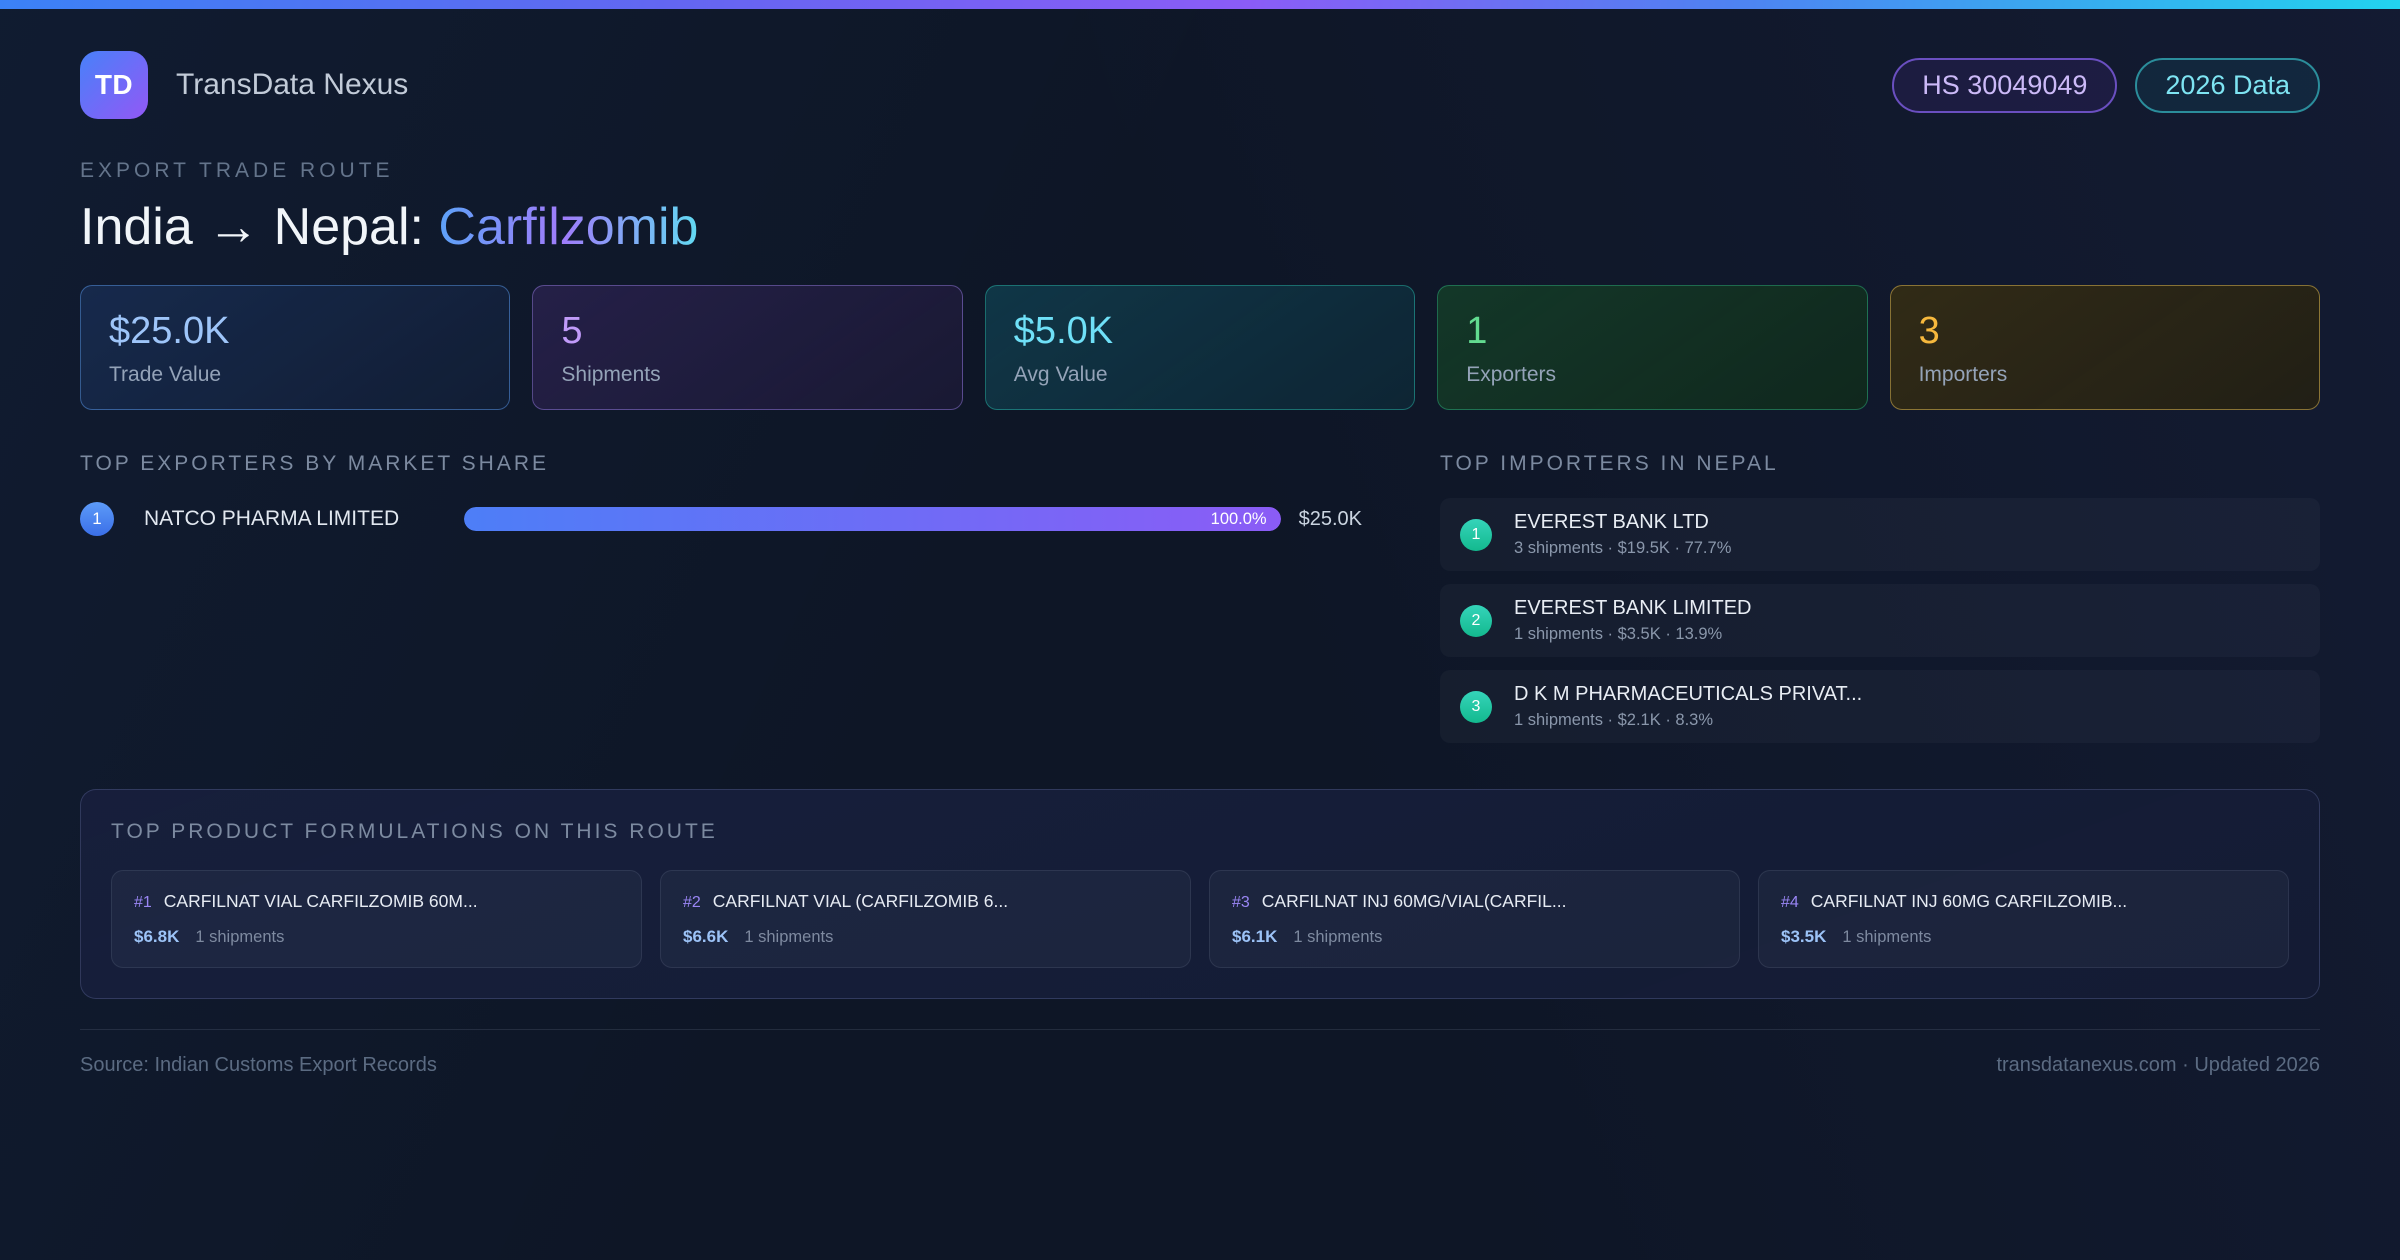  What do you see at coordinates (157, 936) in the screenshot?
I see `formulation-value: $6.8K` at bounding box center [157, 936].